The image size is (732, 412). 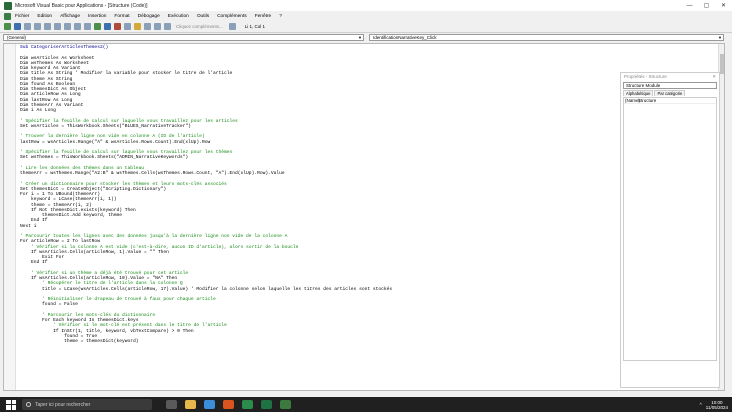 What do you see at coordinates (320, 341) in the screenshot?
I see `code-line: theme = themesDict(keyword)` at bounding box center [320, 341].